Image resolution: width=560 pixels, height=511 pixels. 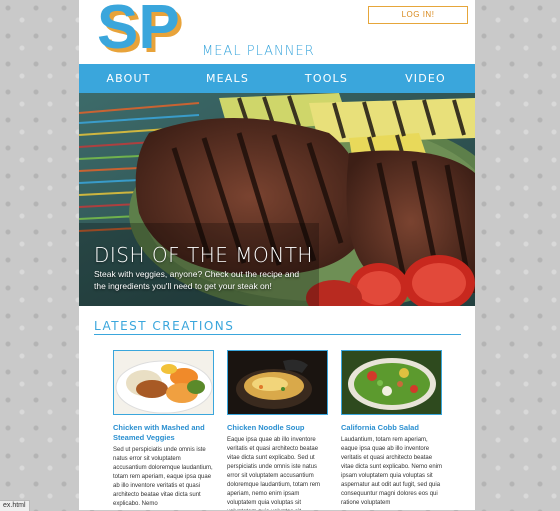 What do you see at coordinates (15, 505) in the screenshot?
I see `status-bar-url: ex.html` at bounding box center [15, 505].